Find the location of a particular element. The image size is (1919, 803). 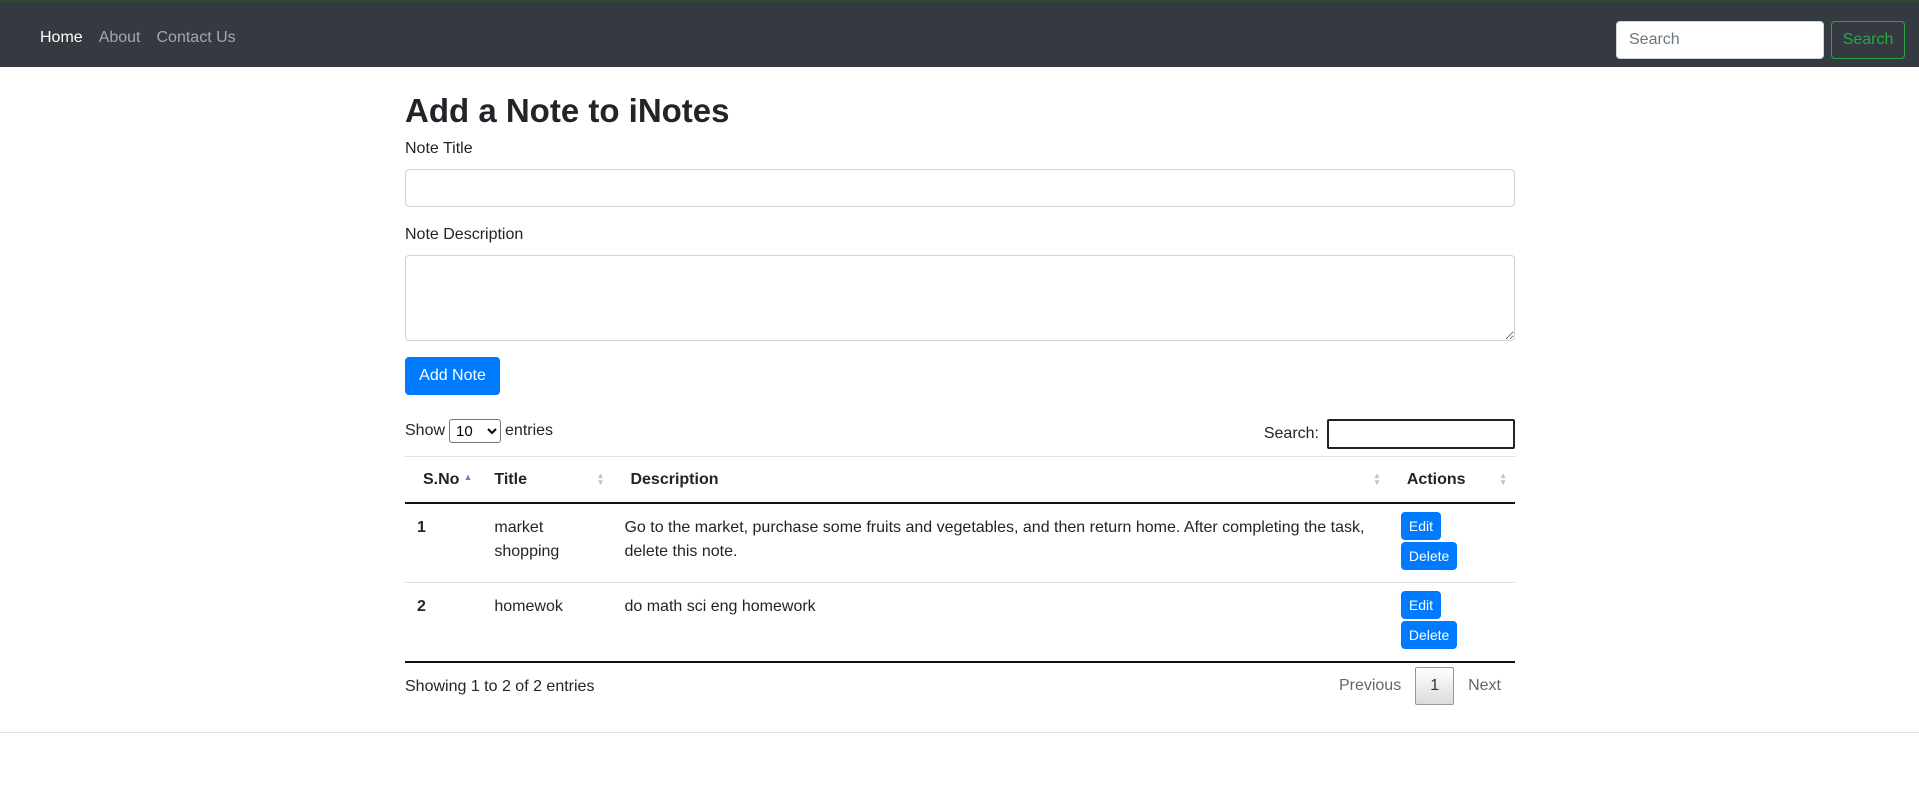

cell-sno: 2 is located at coordinates (444, 622).